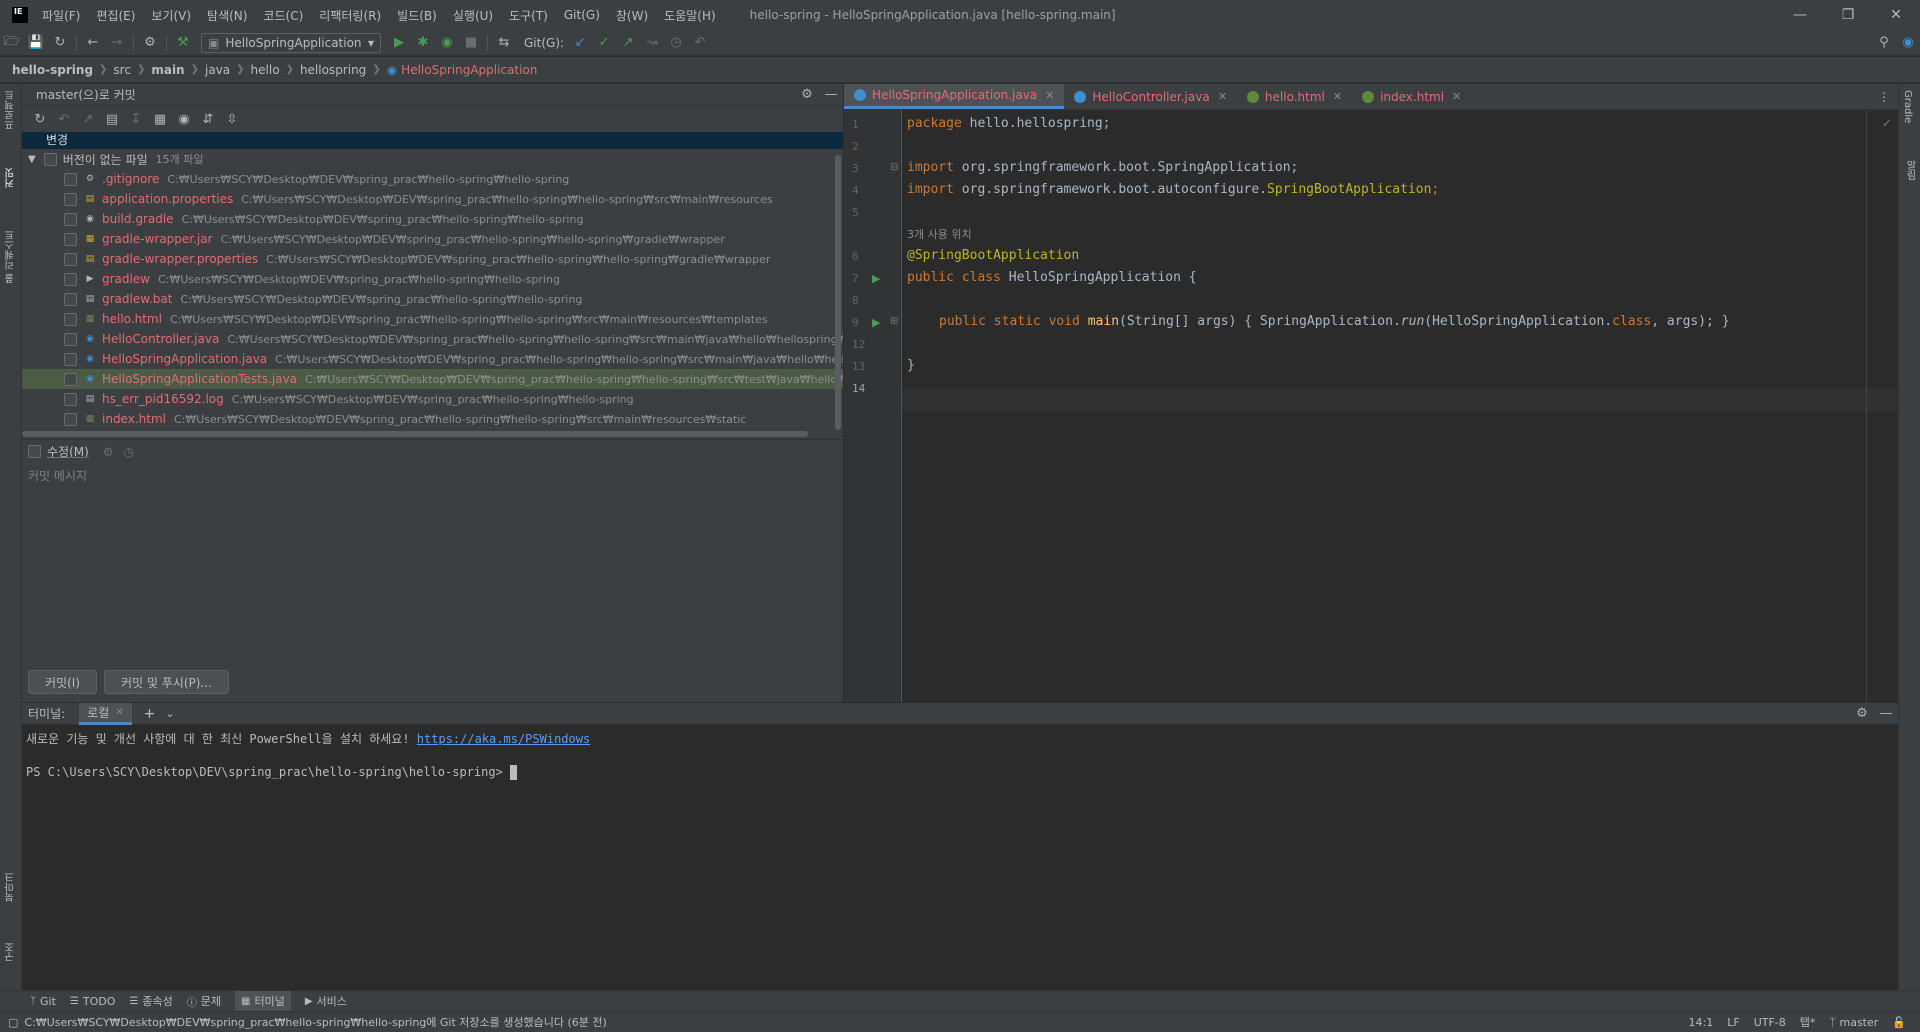 The width and height of the screenshot is (1920, 1032). I want to click on crumb-java: java, so click(217, 70).